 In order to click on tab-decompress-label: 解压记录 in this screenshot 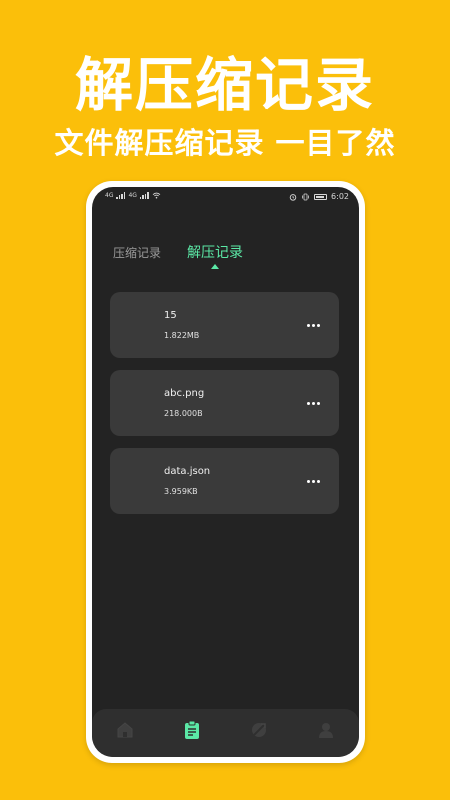, I will do `click(215, 253)`.